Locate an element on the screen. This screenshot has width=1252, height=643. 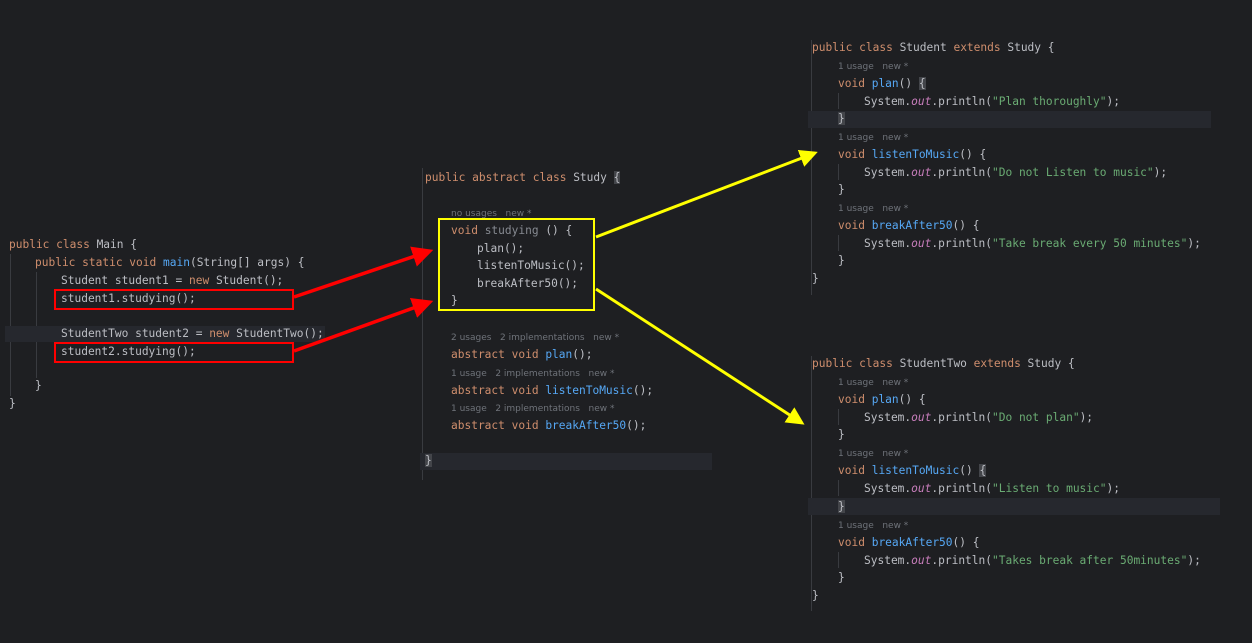
red-arrow-student2 is located at coordinates (363, 325).